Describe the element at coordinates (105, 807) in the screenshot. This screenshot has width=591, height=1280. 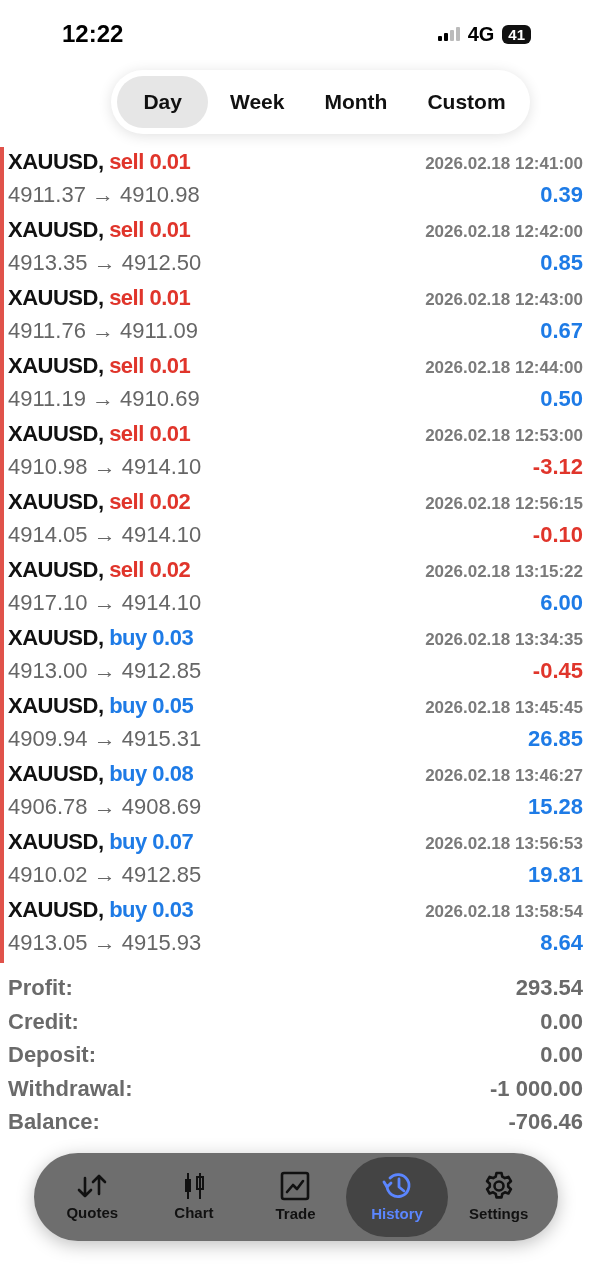
I see `deal-prices: 4906.78 → 4908.69` at that location.